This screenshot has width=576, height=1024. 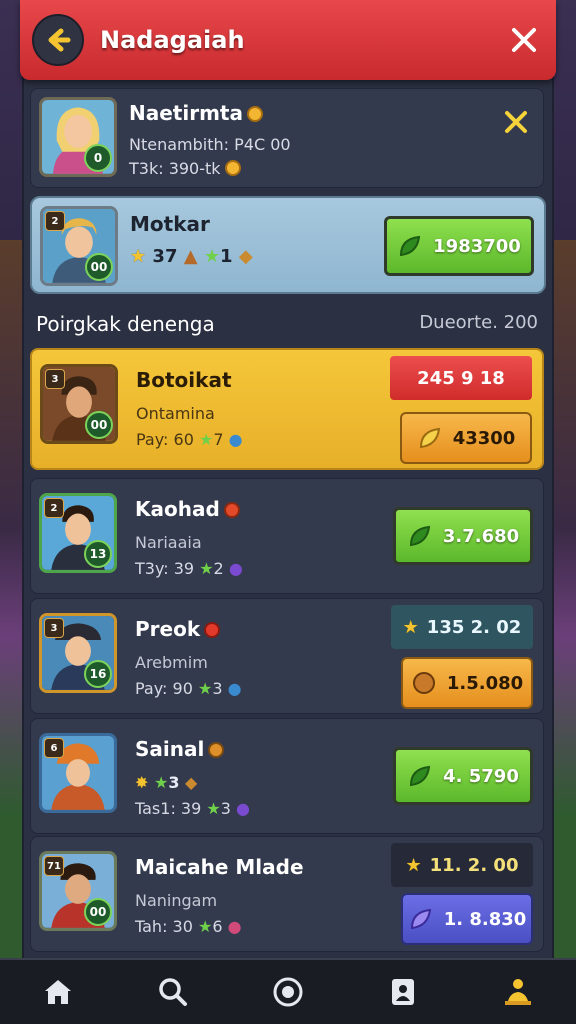 I want to click on player-name: Maicahe Mlade, so click(x=219, y=867).